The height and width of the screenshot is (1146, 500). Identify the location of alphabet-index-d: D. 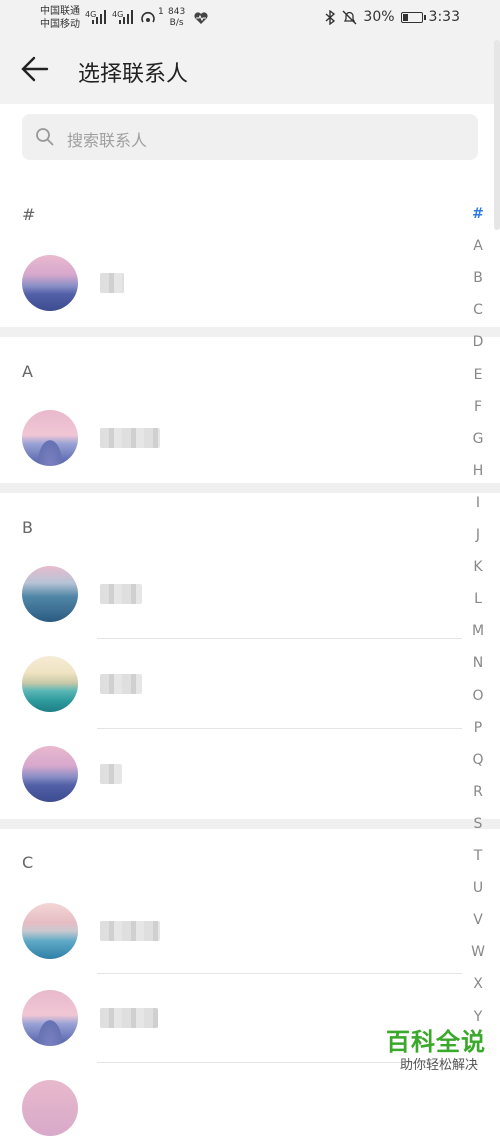
(478, 342).